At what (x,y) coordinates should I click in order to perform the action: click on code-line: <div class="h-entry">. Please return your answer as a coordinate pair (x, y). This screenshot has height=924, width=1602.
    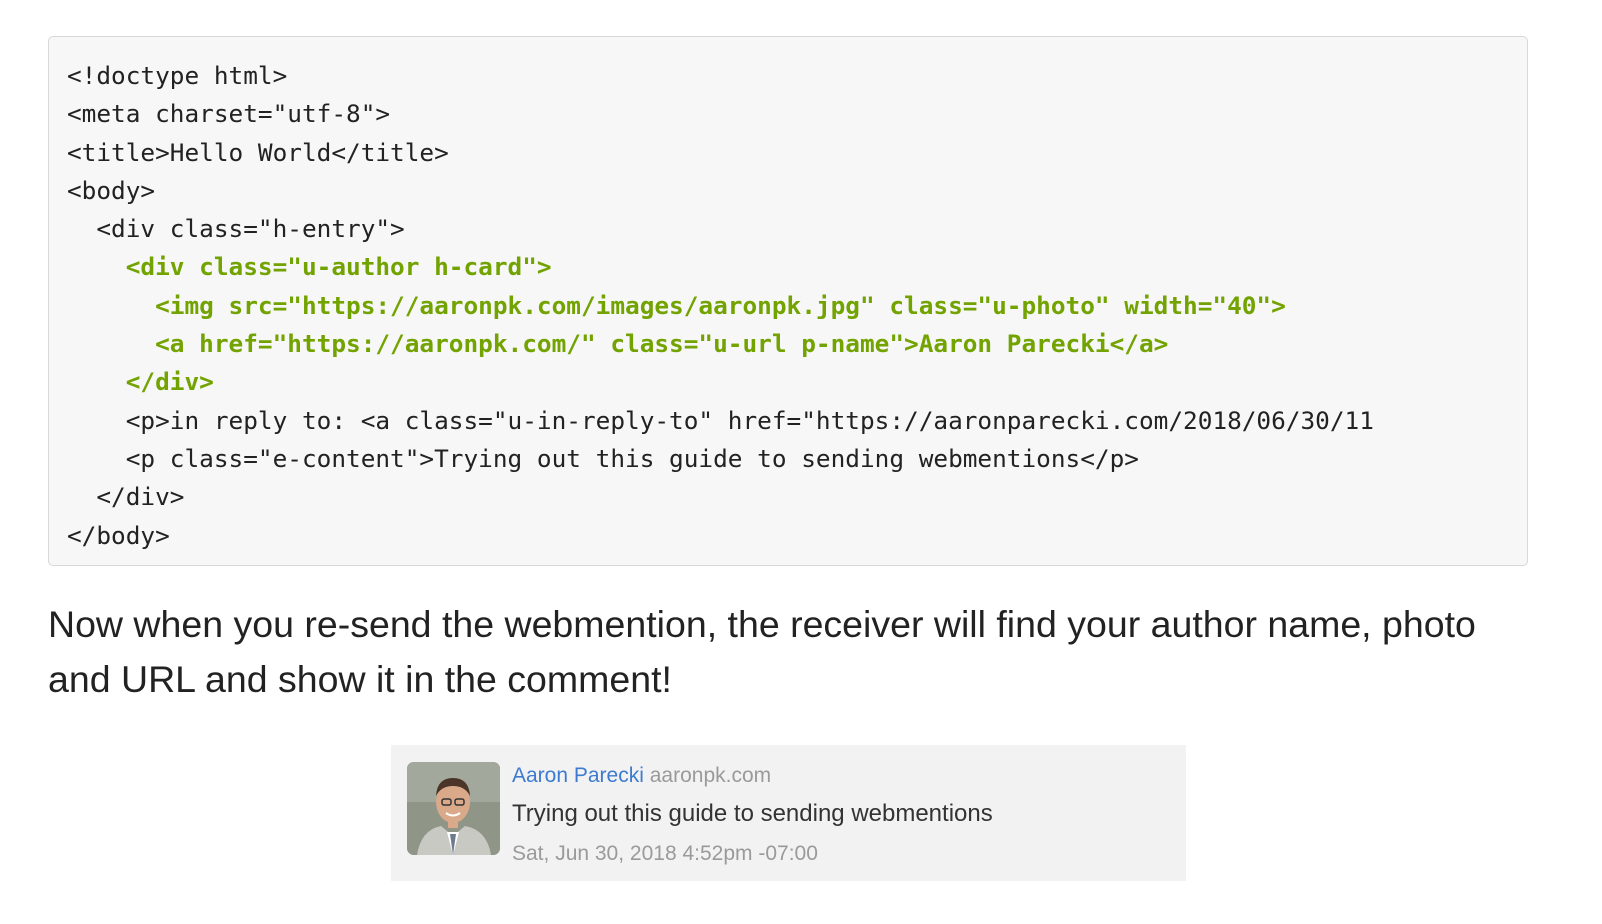
    Looking at the image, I should click on (236, 229).